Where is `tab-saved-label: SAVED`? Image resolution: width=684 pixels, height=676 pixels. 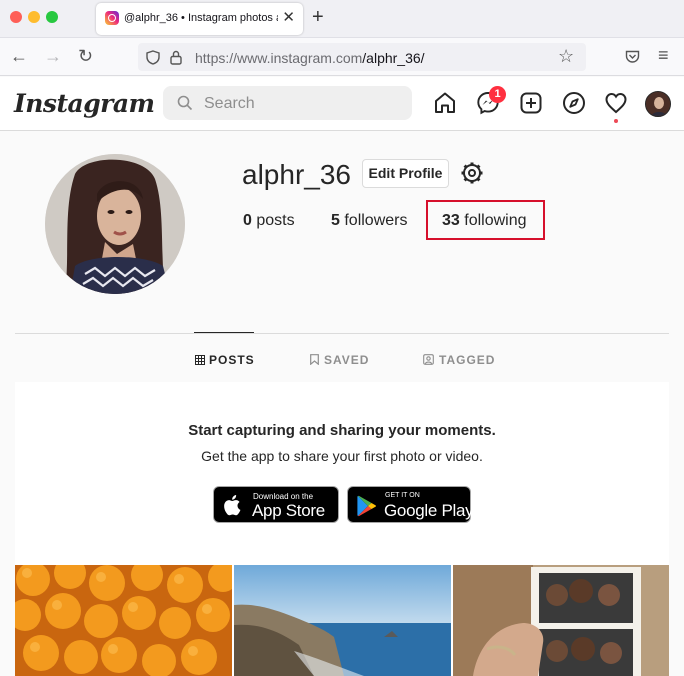
tab-saved-label: SAVED is located at coordinates (347, 360).